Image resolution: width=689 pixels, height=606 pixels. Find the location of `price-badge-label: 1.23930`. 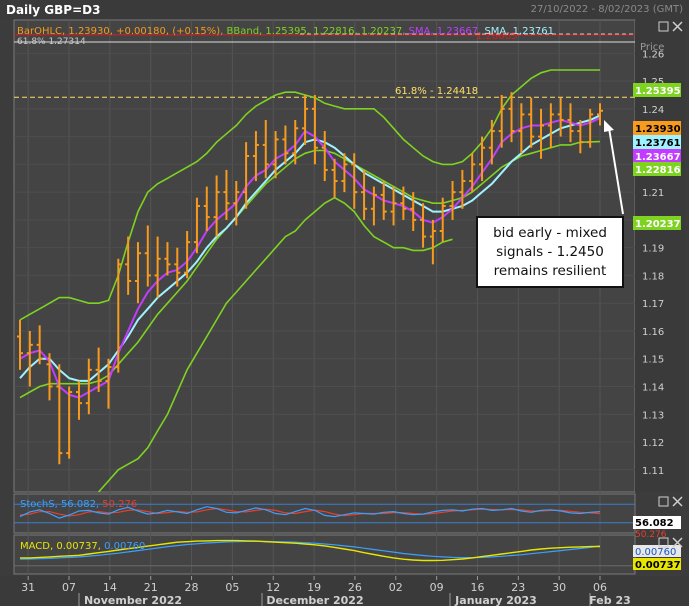

price-badge-label: 1.23930 is located at coordinates (658, 129).